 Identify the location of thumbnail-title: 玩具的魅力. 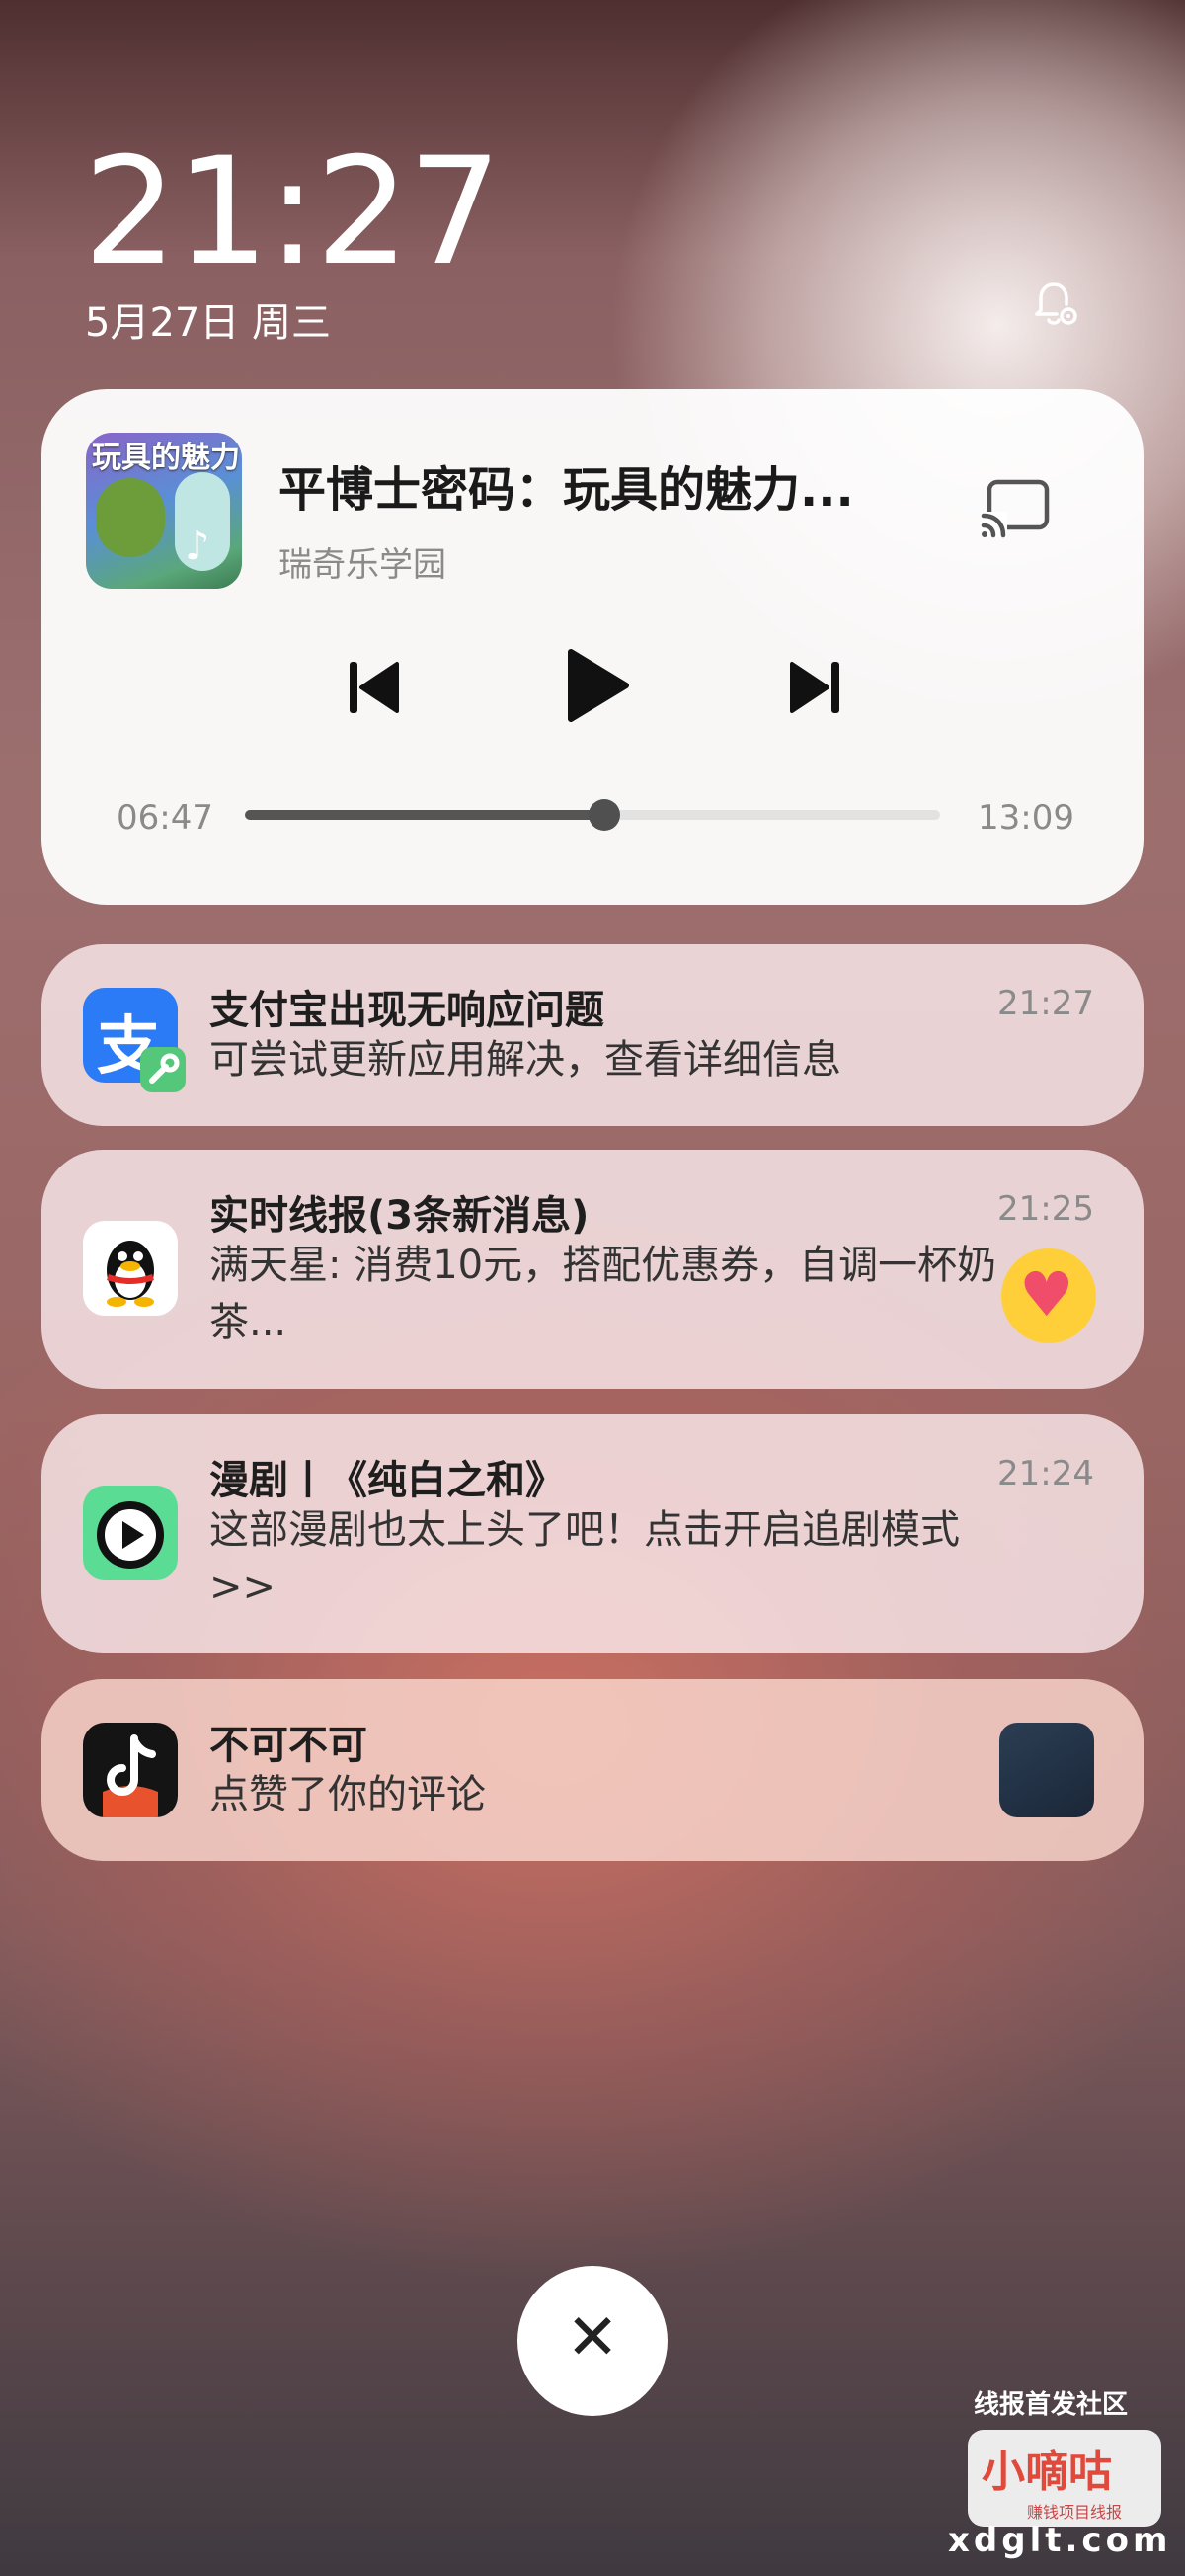
(166, 458).